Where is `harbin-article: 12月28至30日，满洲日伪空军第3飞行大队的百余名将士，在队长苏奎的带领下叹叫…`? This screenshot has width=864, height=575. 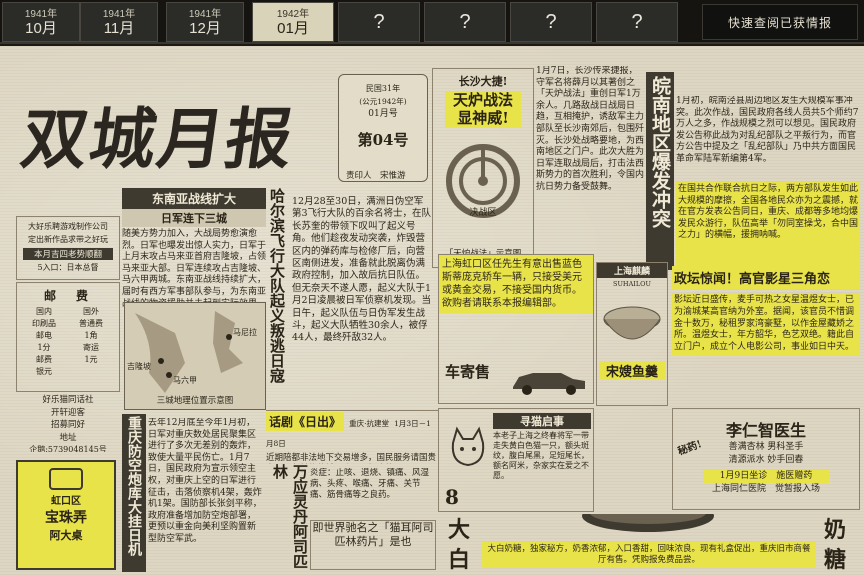 harbin-article: 12月28至30日，满洲日伪空军第3飞行大队的百余名将士，在队长苏奎的带领下叹叫… is located at coordinates (362, 270).